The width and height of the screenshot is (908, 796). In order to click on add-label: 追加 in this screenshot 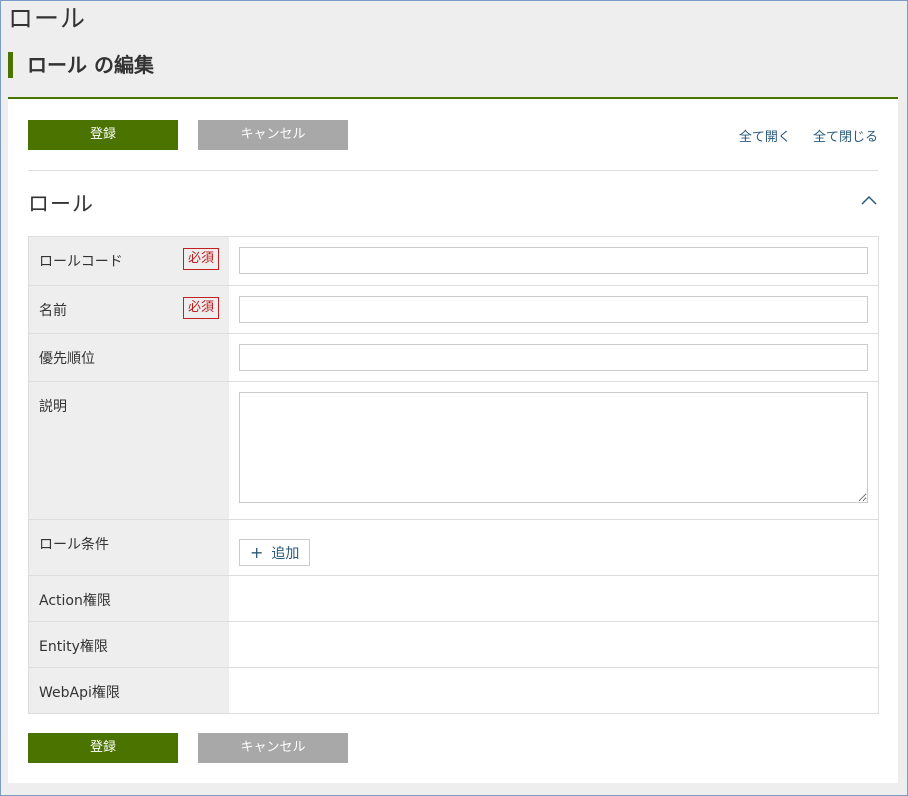, I will do `click(285, 553)`.